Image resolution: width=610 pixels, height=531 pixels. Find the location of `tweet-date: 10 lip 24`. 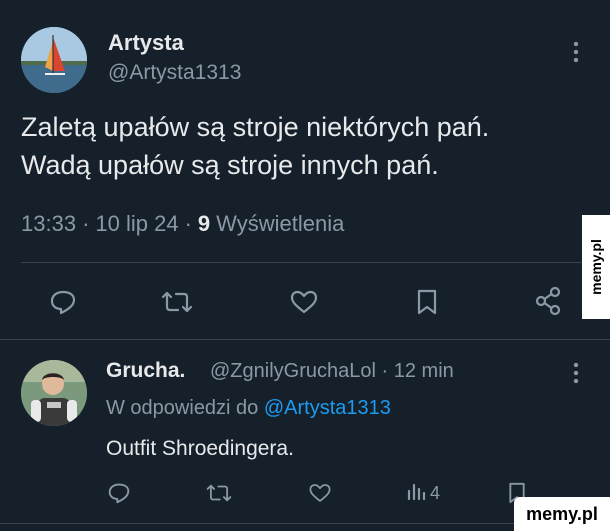

tweet-date: 10 lip 24 is located at coordinates (136, 224).